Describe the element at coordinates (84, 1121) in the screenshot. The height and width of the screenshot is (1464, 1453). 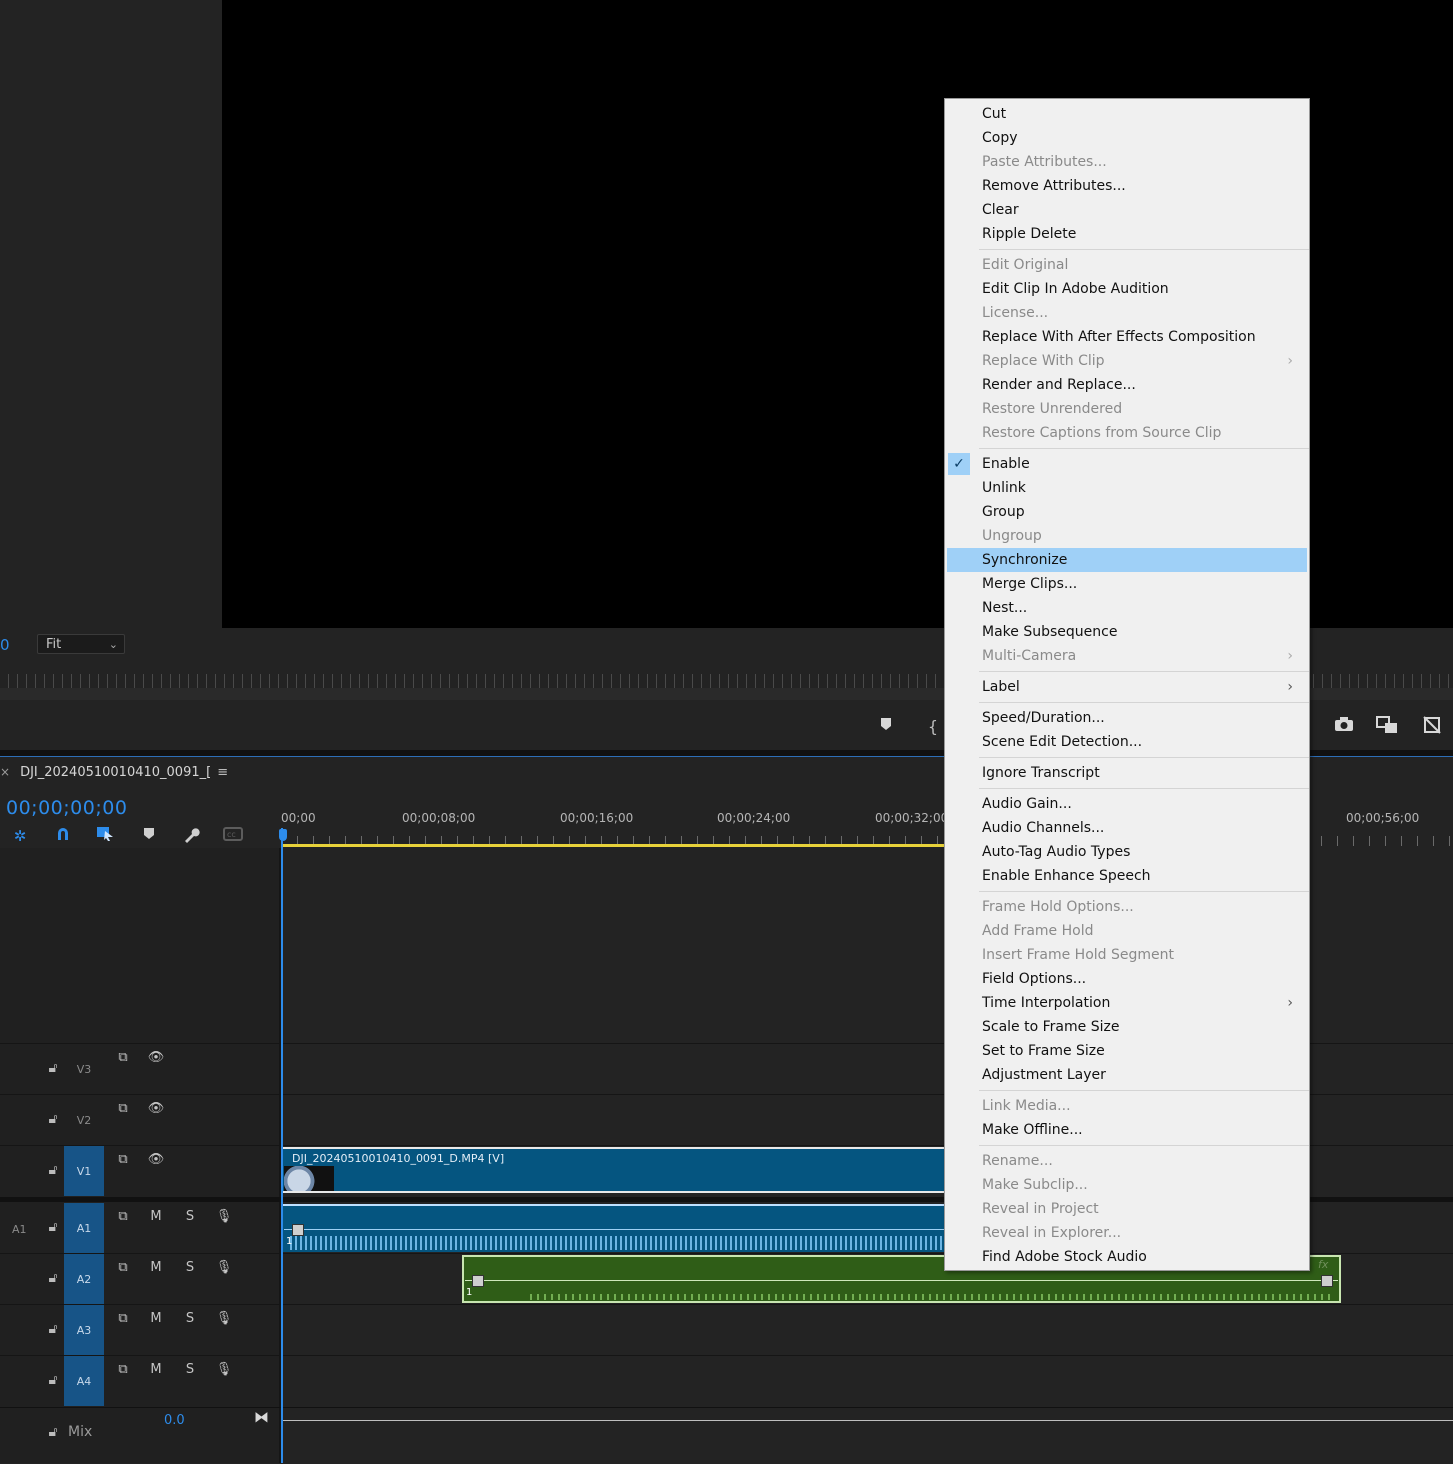
I see `track-target-v2: V2` at that location.